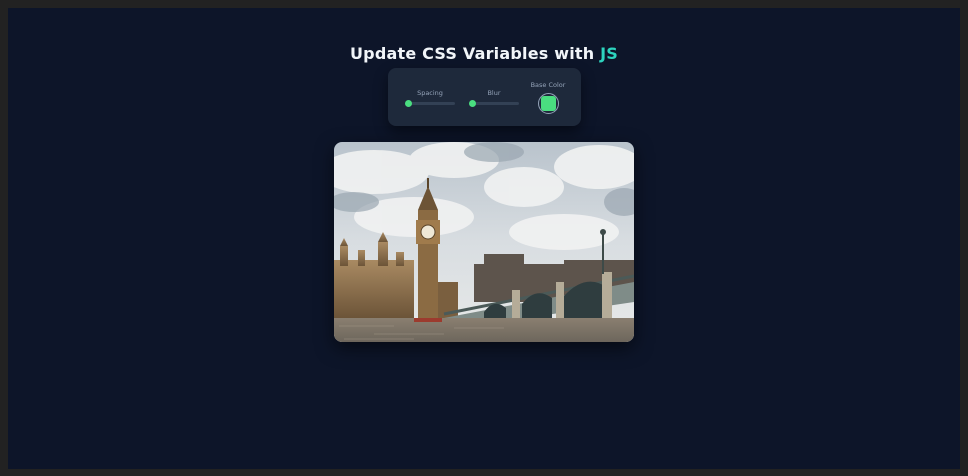  I want to click on big-ben-photo-illustration, so click(484, 242).